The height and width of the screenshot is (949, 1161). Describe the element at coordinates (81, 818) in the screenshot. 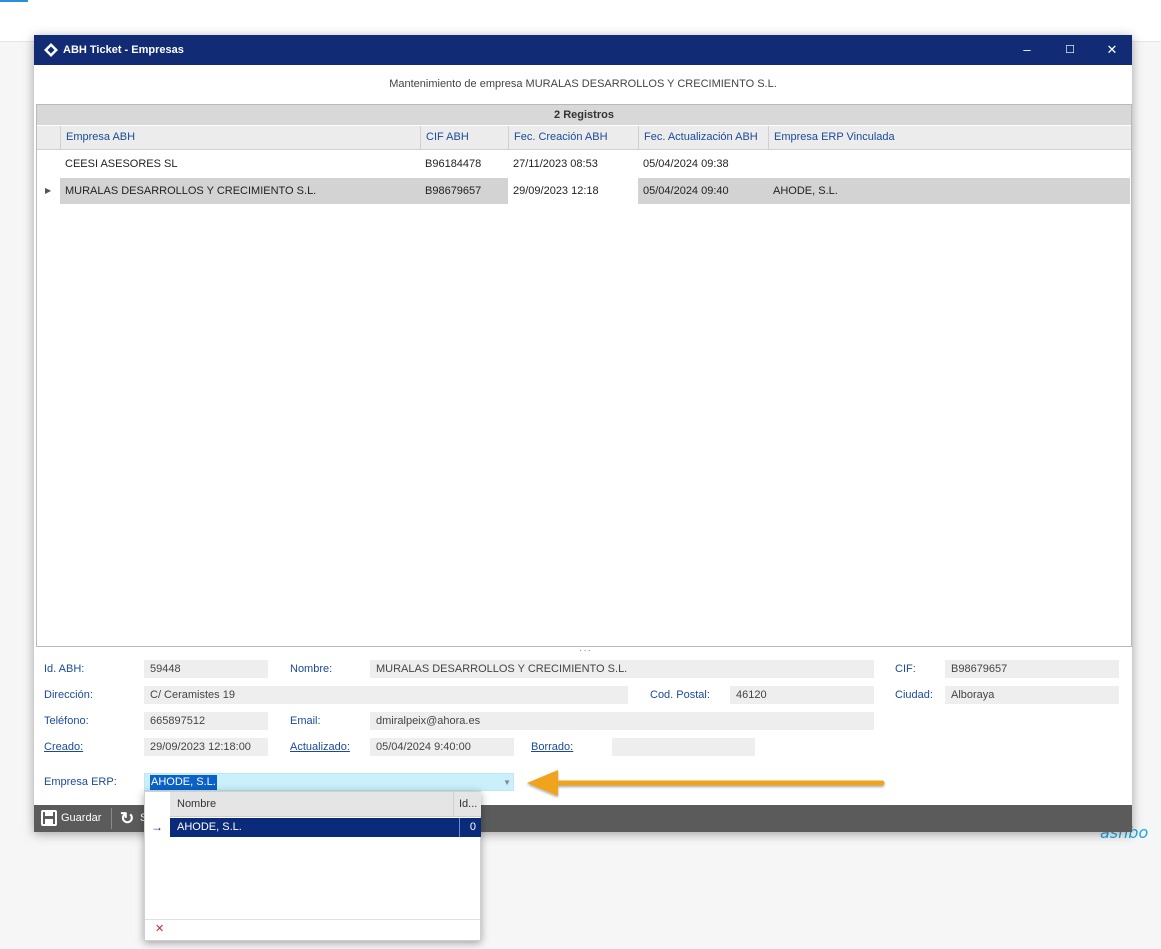

I see `save-label: Guardar` at that location.